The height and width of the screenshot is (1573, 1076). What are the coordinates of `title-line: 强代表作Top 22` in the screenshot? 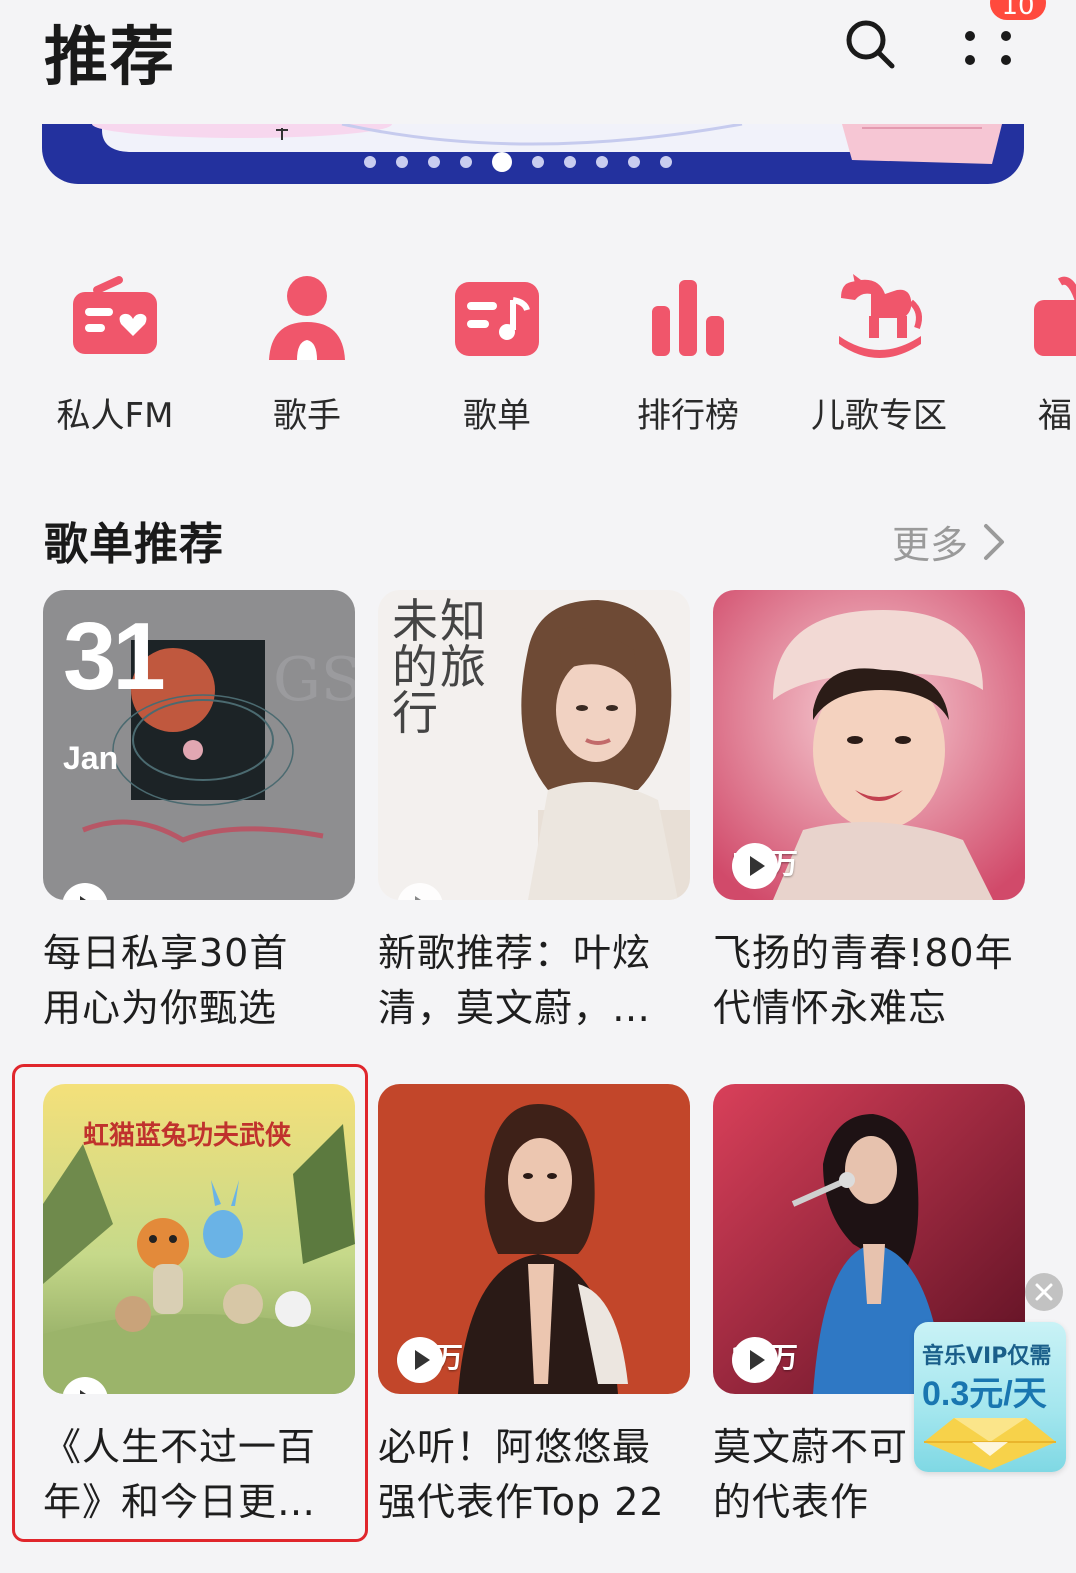 It's located at (521, 1502).